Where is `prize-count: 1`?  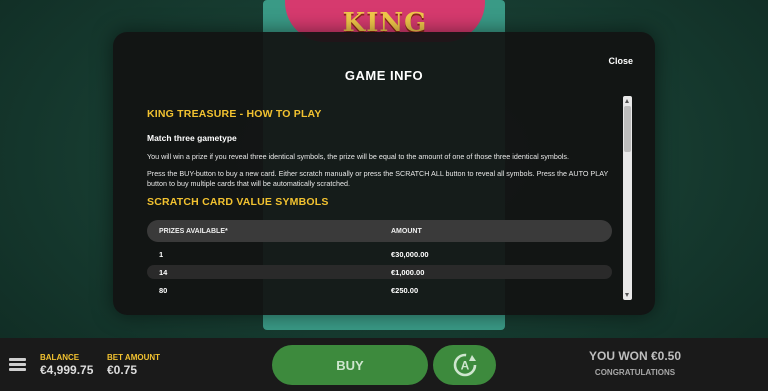
prize-count: 1 is located at coordinates (161, 254).